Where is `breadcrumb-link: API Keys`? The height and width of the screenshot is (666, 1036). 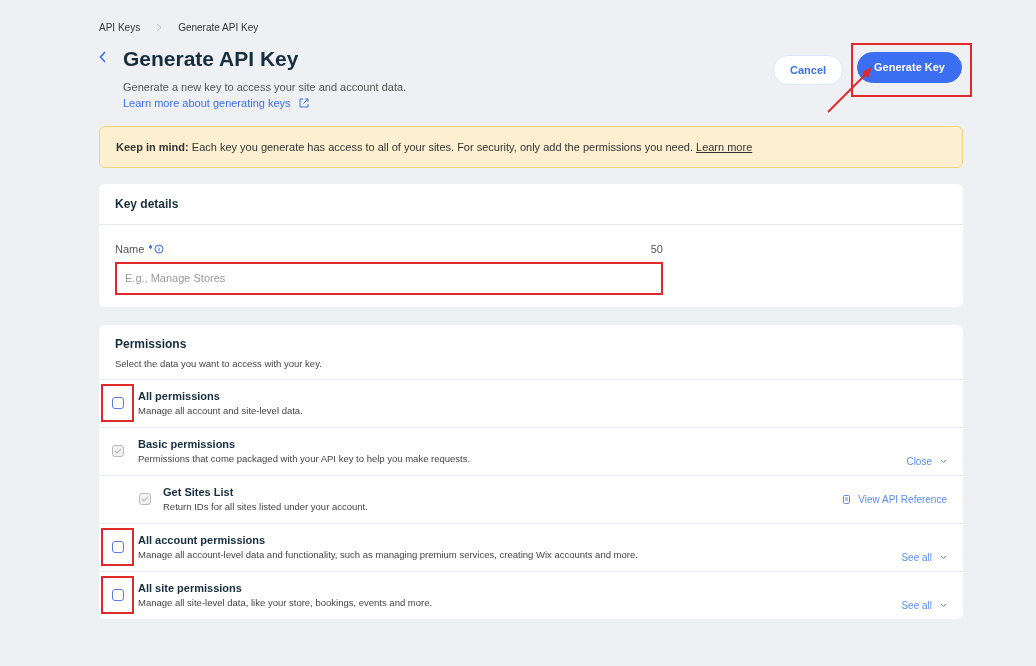
breadcrumb-link: API Keys is located at coordinates (120, 27).